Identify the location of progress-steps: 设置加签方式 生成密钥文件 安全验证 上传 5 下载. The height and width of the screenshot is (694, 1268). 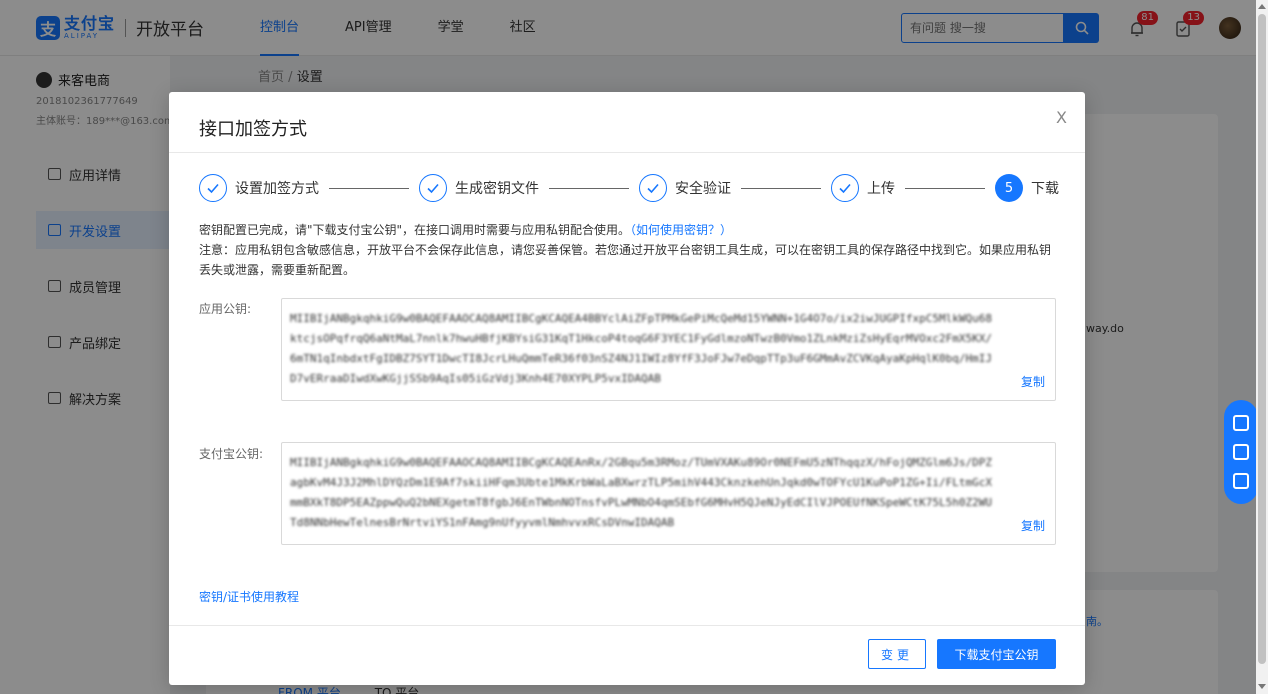
(629, 188).